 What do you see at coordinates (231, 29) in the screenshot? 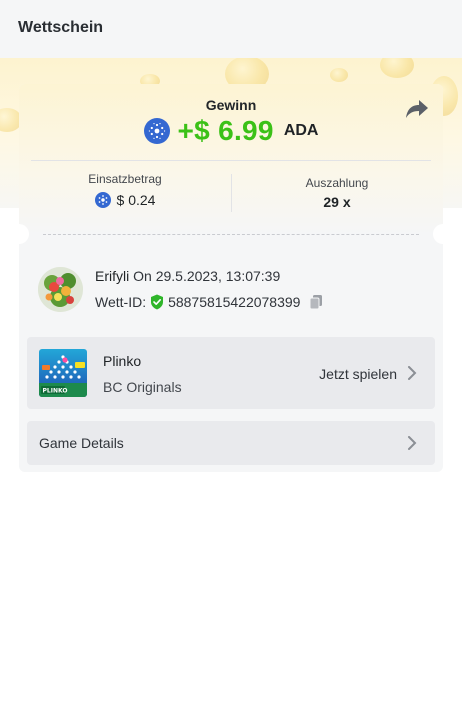
I see `header-bar: Wettschein` at bounding box center [231, 29].